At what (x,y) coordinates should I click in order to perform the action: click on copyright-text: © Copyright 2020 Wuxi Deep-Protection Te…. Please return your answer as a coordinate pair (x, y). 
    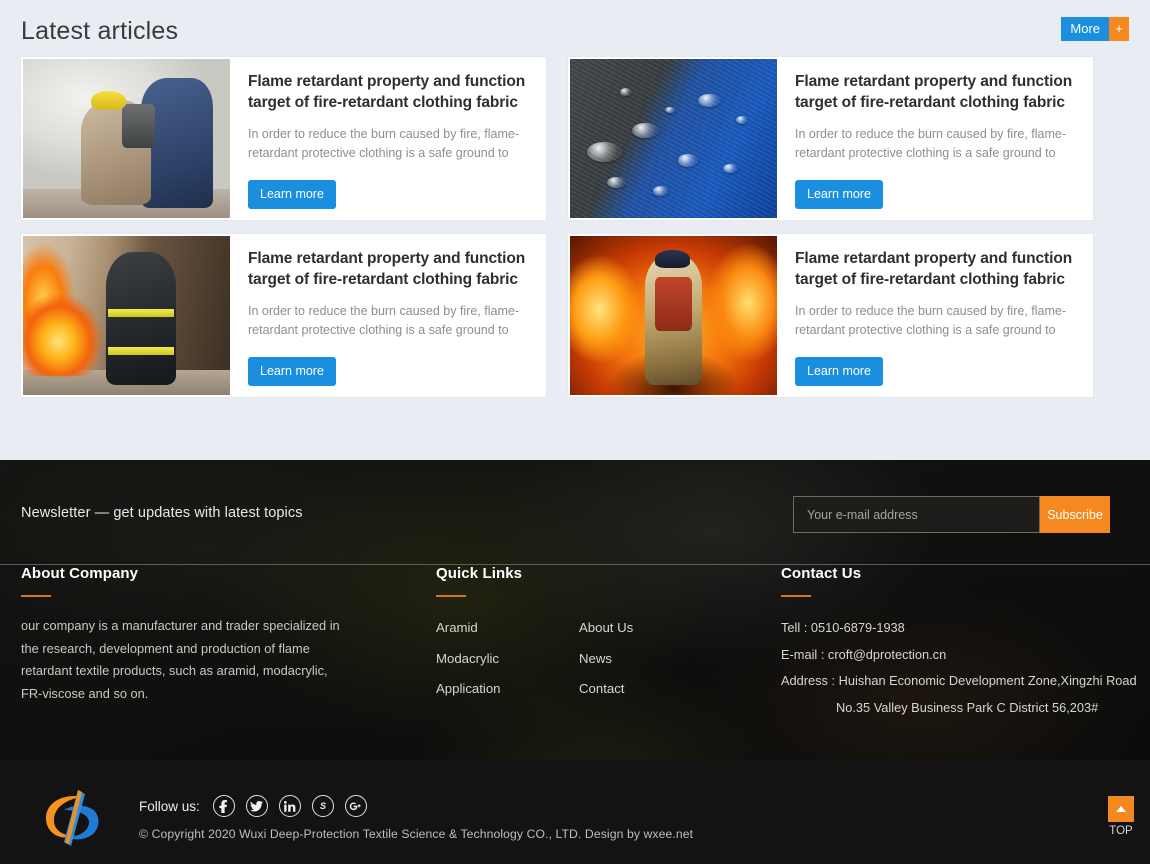
    Looking at the image, I should click on (416, 834).